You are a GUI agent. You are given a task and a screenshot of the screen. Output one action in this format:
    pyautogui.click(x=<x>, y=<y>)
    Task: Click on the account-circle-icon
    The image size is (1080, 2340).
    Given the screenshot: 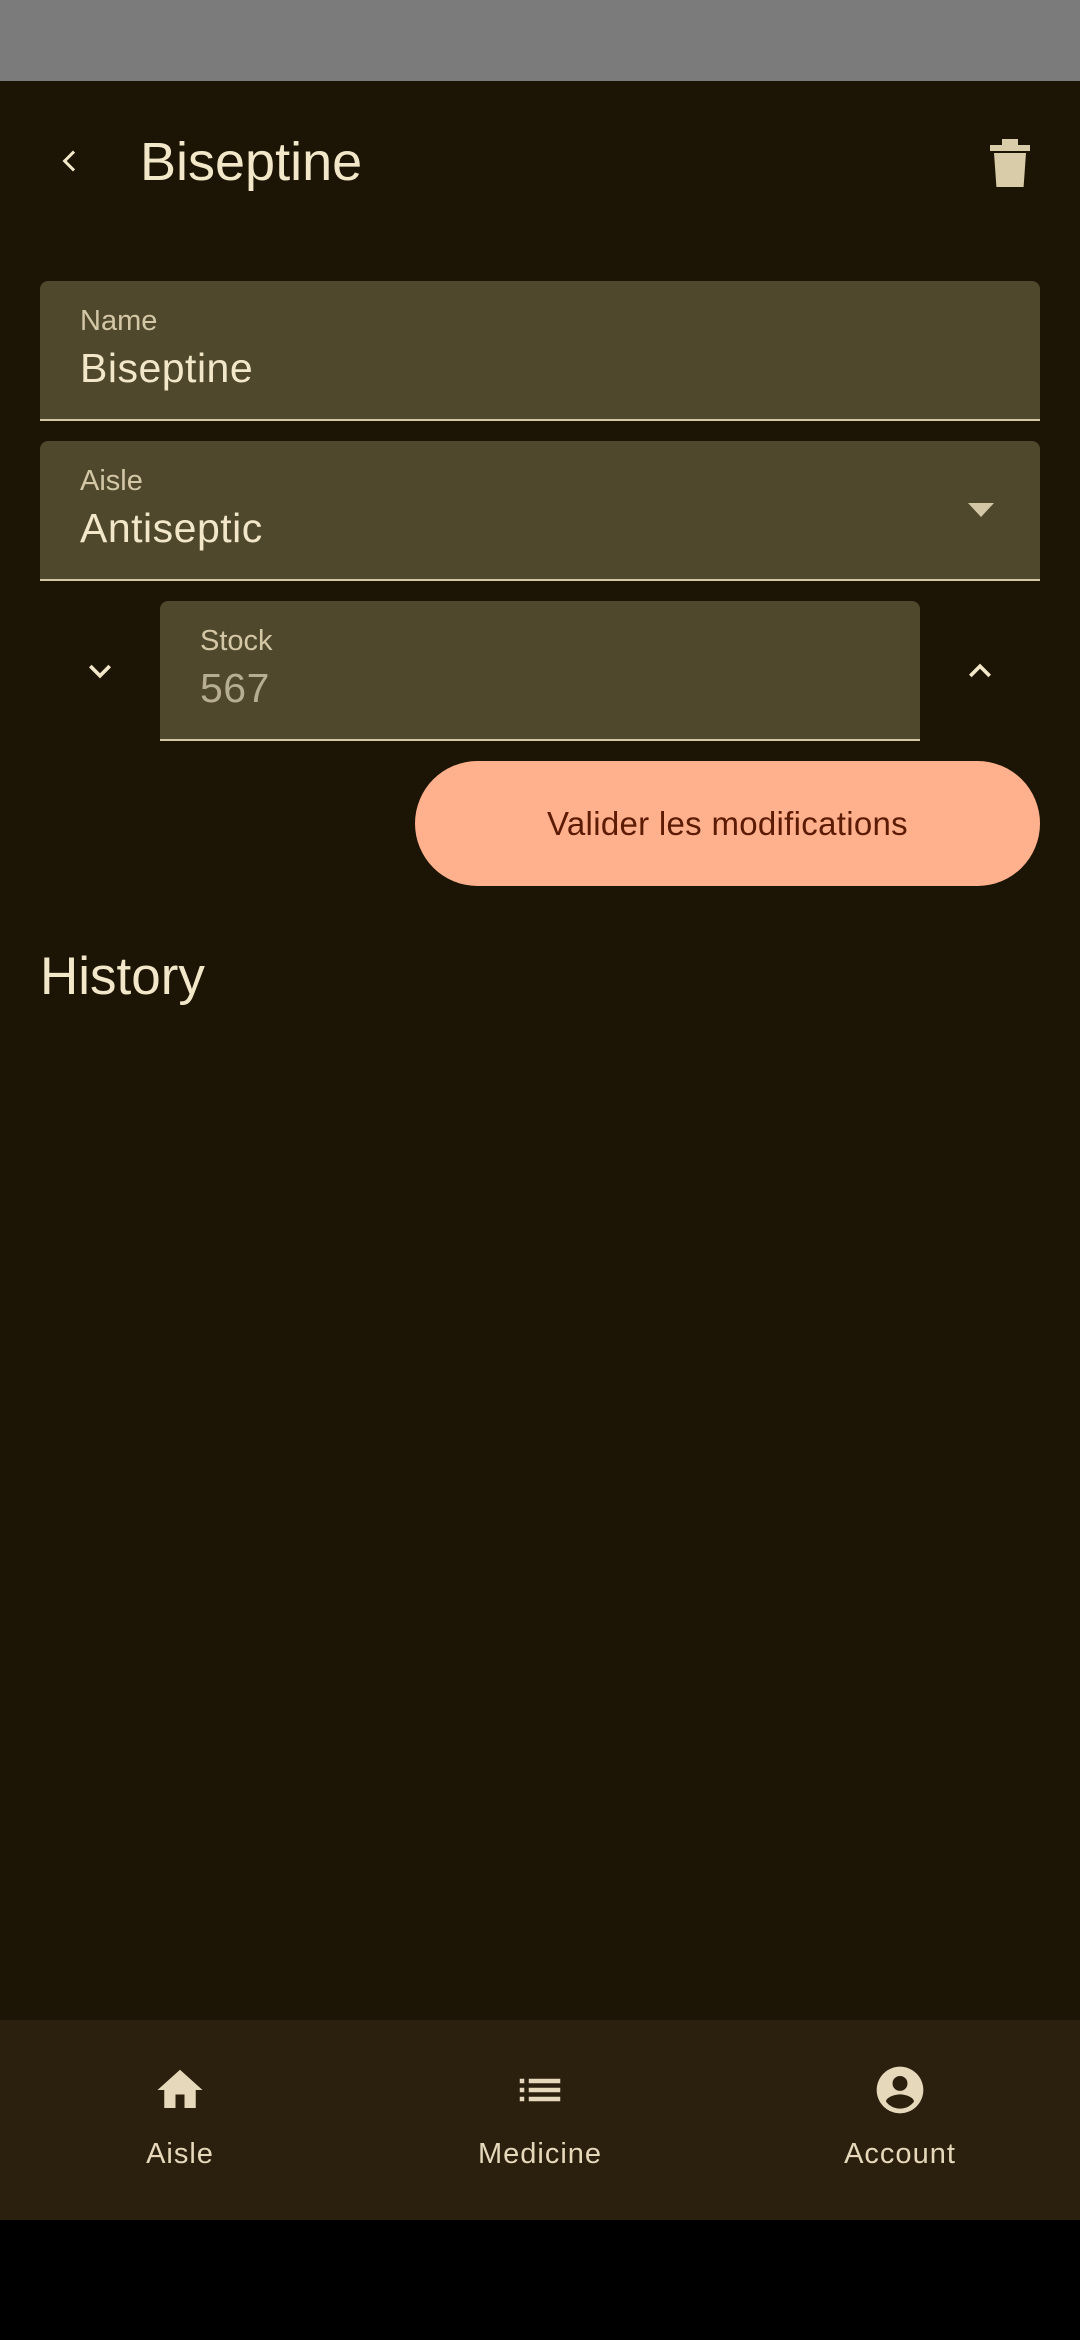 What is the action you would take?
    pyautogui.click(x=900, y=2090)
    